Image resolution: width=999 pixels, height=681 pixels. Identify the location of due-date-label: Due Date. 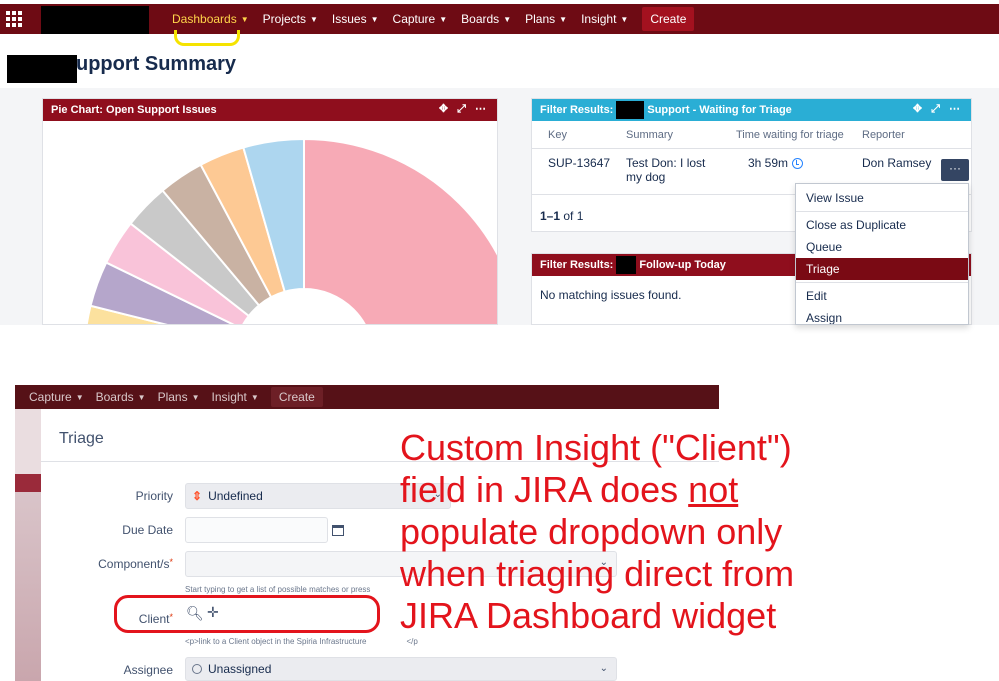
(147, 530).